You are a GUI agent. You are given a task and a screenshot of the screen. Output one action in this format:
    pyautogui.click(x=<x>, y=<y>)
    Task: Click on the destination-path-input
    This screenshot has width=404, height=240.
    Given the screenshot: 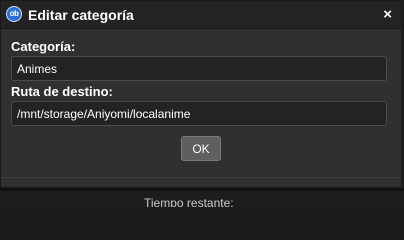 What is the action you would take?
    pyautogui.click(x=199, y=113)
    